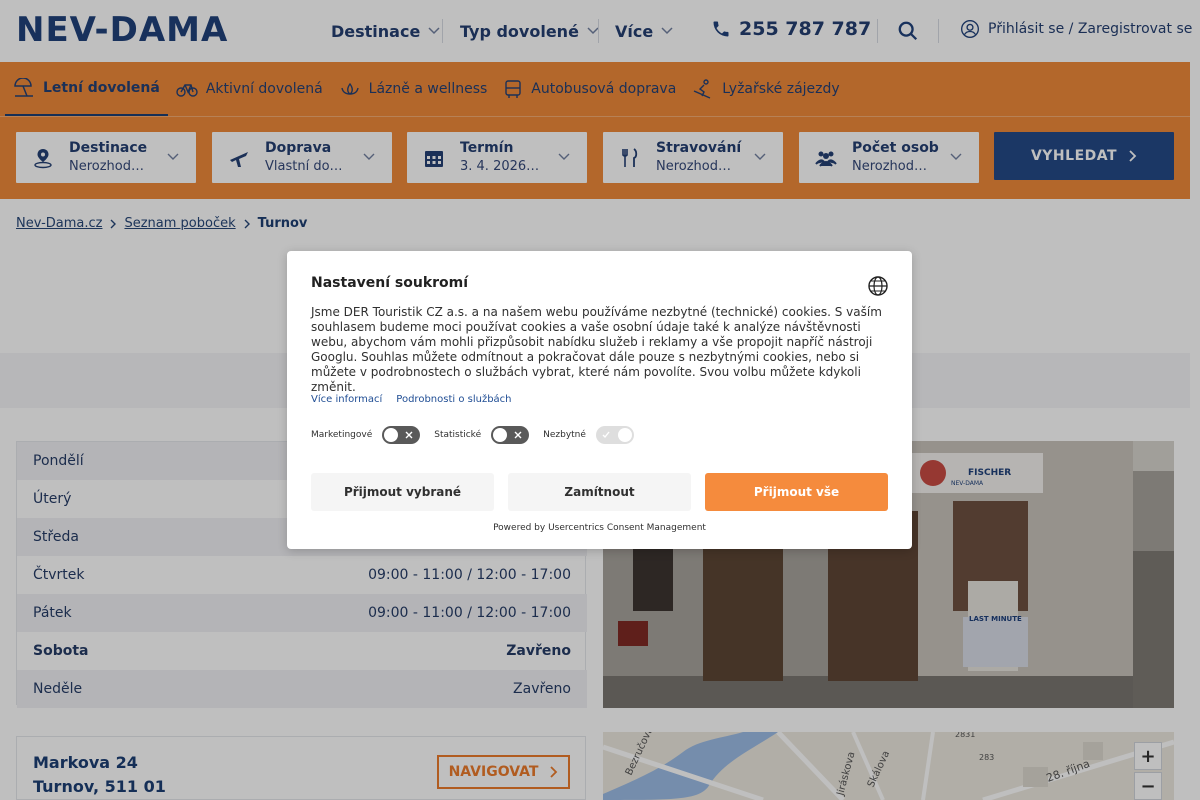 The image size is (1200, 800). I want to click on check-icon, so click(606, 435).